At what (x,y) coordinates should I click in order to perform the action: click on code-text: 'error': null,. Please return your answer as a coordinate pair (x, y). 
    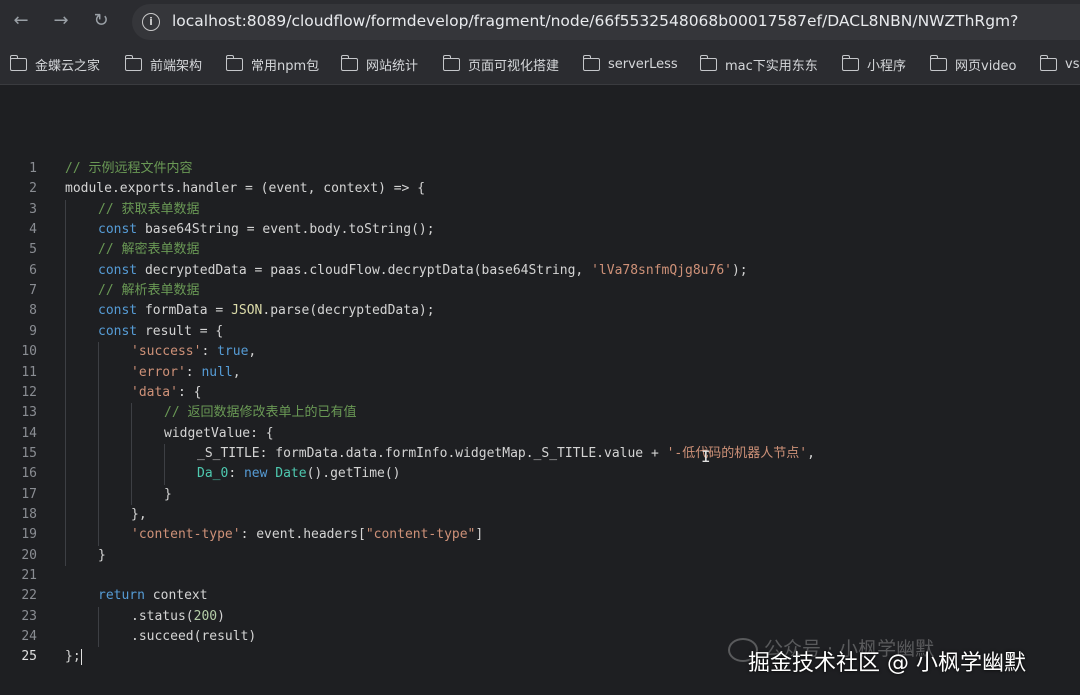
    Looking at the image, I should click on (186, 373).